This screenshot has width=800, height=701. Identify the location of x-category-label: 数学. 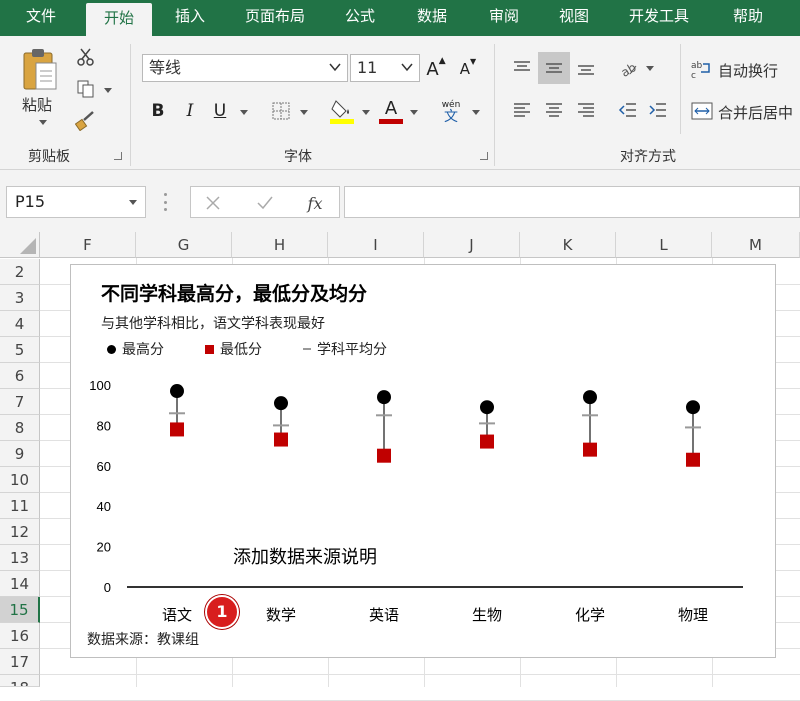
(281, 615).